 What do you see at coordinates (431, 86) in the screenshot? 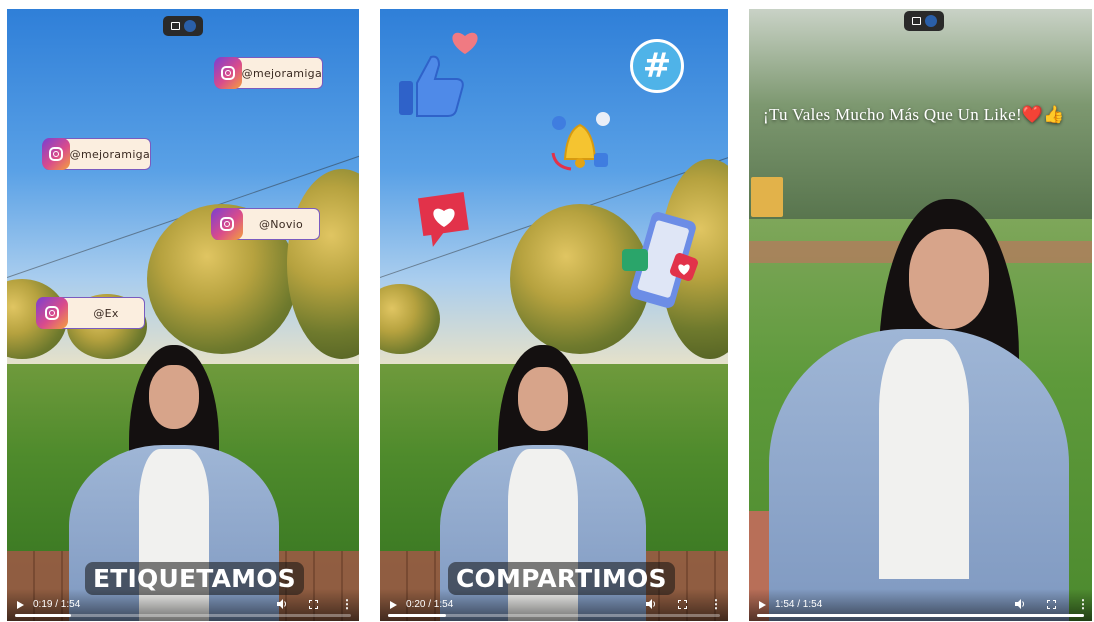
I see `thumbs-up-icon` at bounding box center [431, 86].